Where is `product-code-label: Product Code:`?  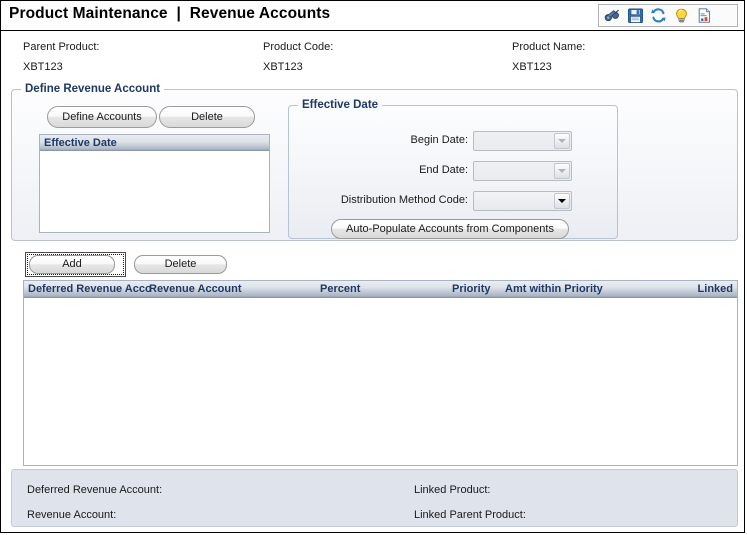 product-code-label: Product Code: is located at coordinates (298, 47).